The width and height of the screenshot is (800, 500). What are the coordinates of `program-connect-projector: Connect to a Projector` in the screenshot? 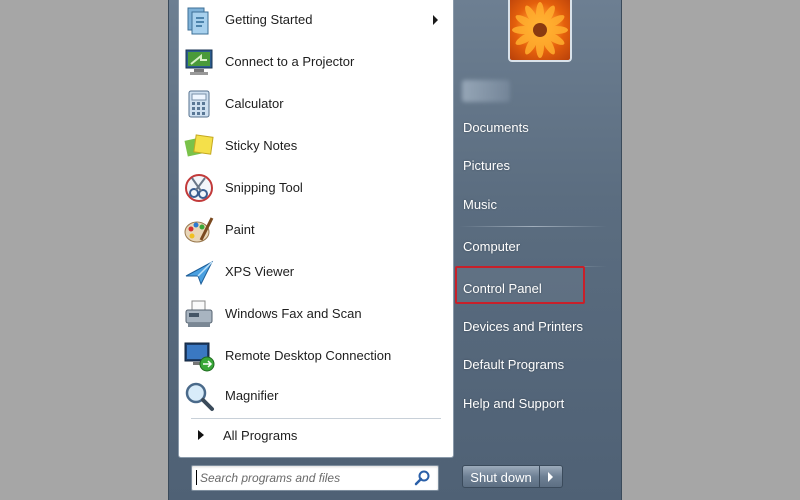 It's located at (316, 62).